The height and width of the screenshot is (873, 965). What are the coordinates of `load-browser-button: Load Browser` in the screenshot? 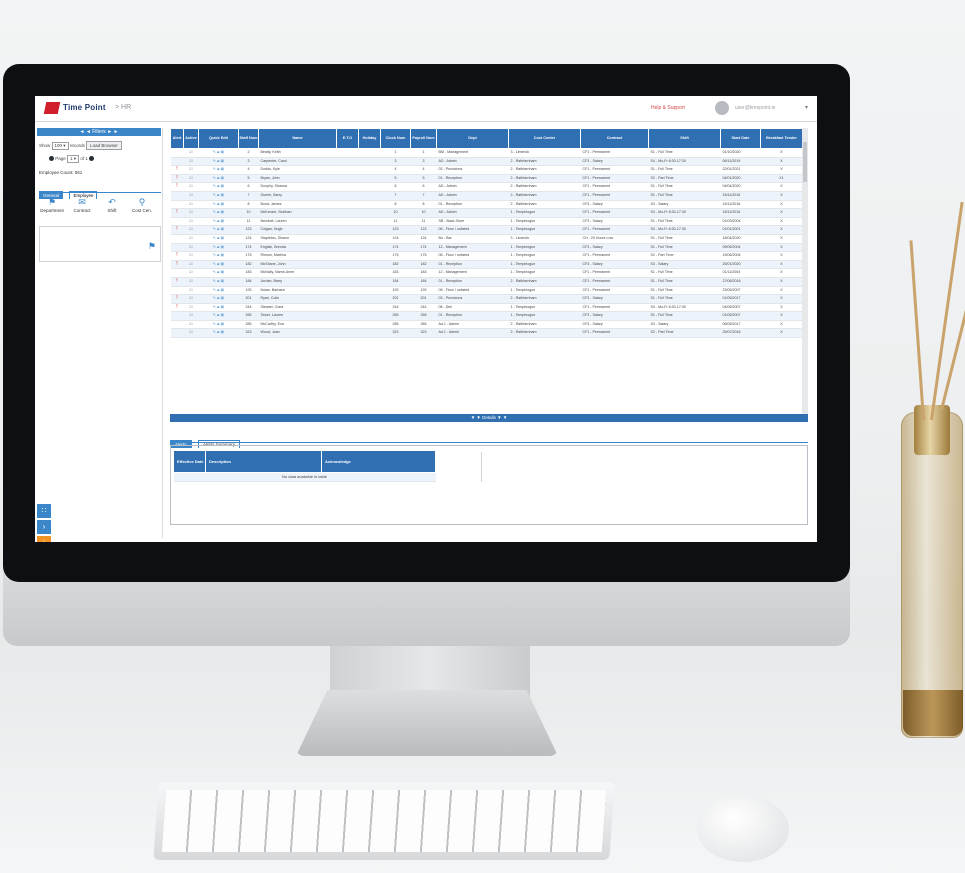 It's located at (104, 145).